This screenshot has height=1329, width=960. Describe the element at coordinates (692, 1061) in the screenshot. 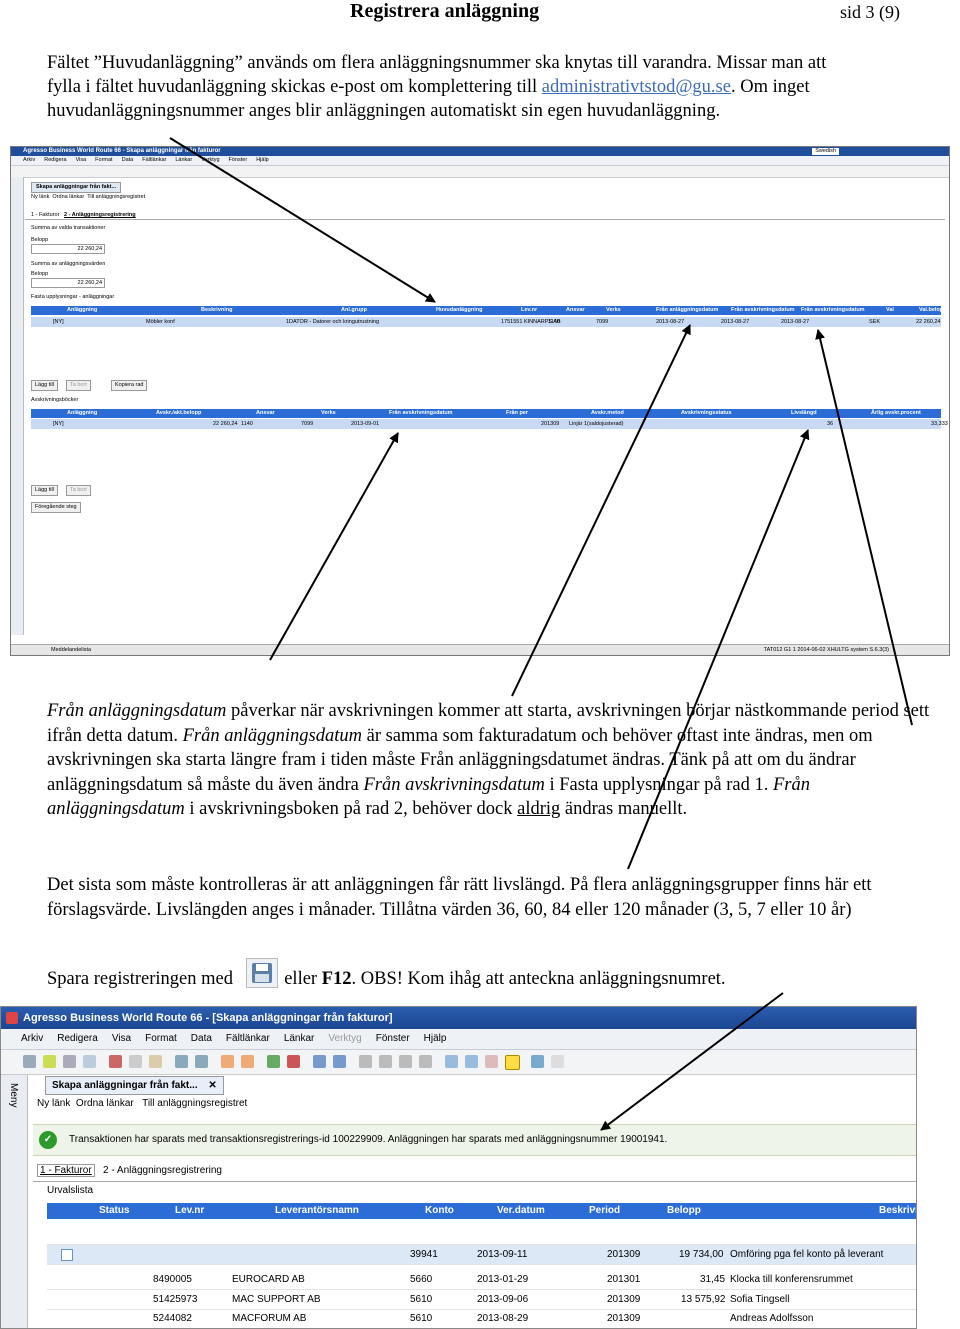

I see `arrow-anlaggningsnummer` at that location.